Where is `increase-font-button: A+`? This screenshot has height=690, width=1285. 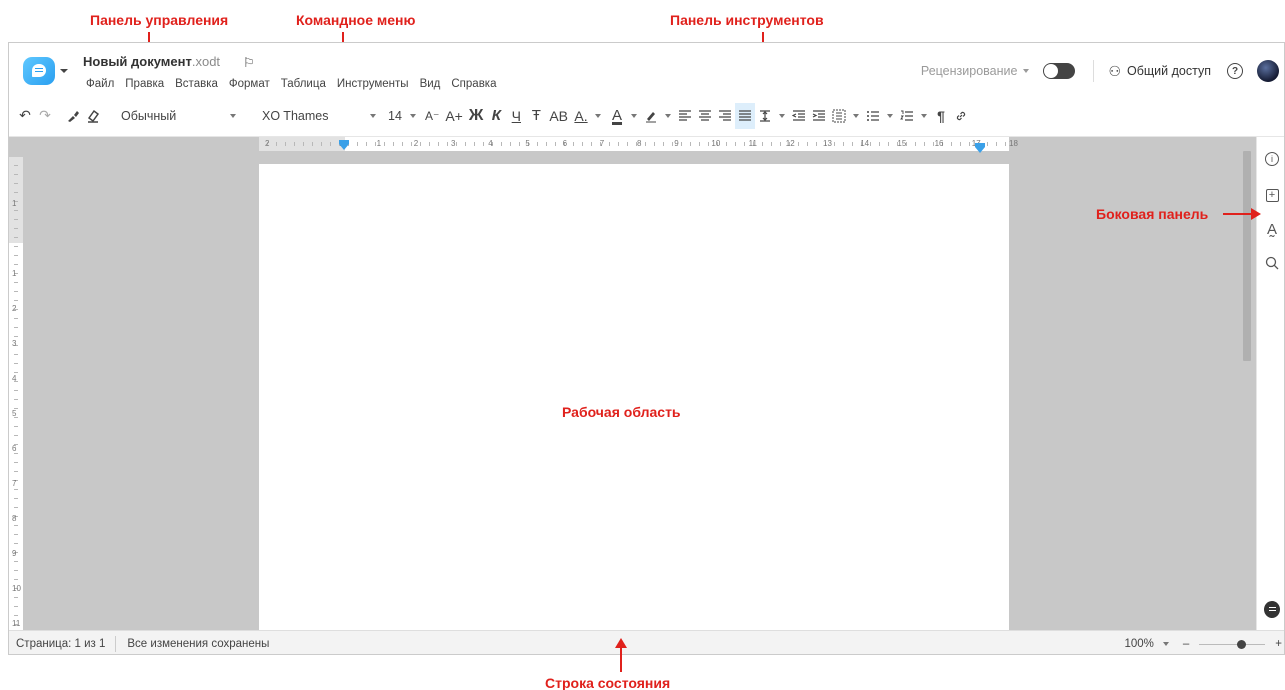
increase-font-button: A+ is located at coordinates (454, 116).